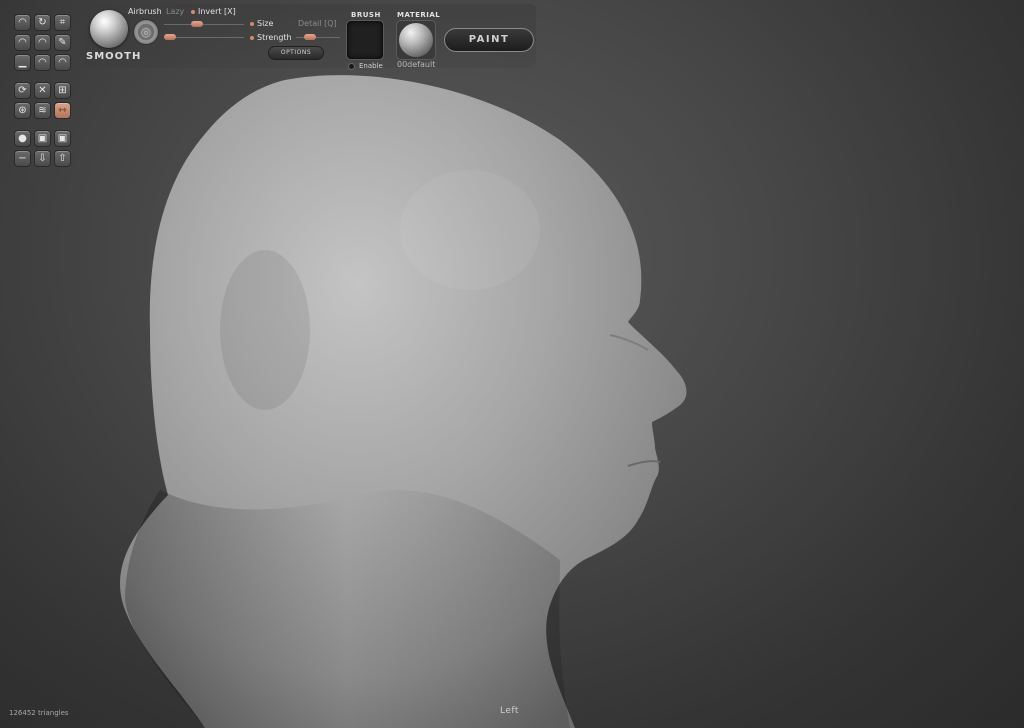 The height and width of the screenshot is (728, 1024). I want to click on symmetry-x-icon: ✕, so click(42, 90).